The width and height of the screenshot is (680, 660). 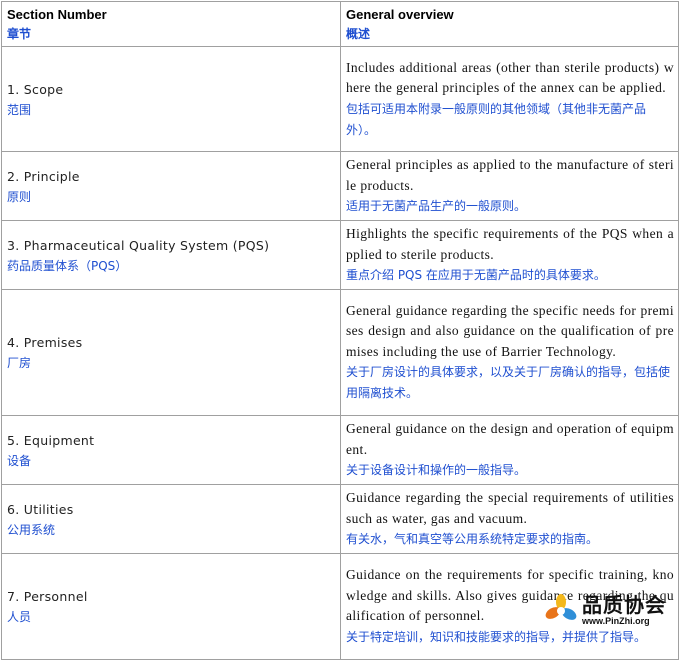 What do you see at coordinates (171, 24) in the screenshot?
I see `header-cell-section: Section Number 章节` at bounding box center [171, 24].